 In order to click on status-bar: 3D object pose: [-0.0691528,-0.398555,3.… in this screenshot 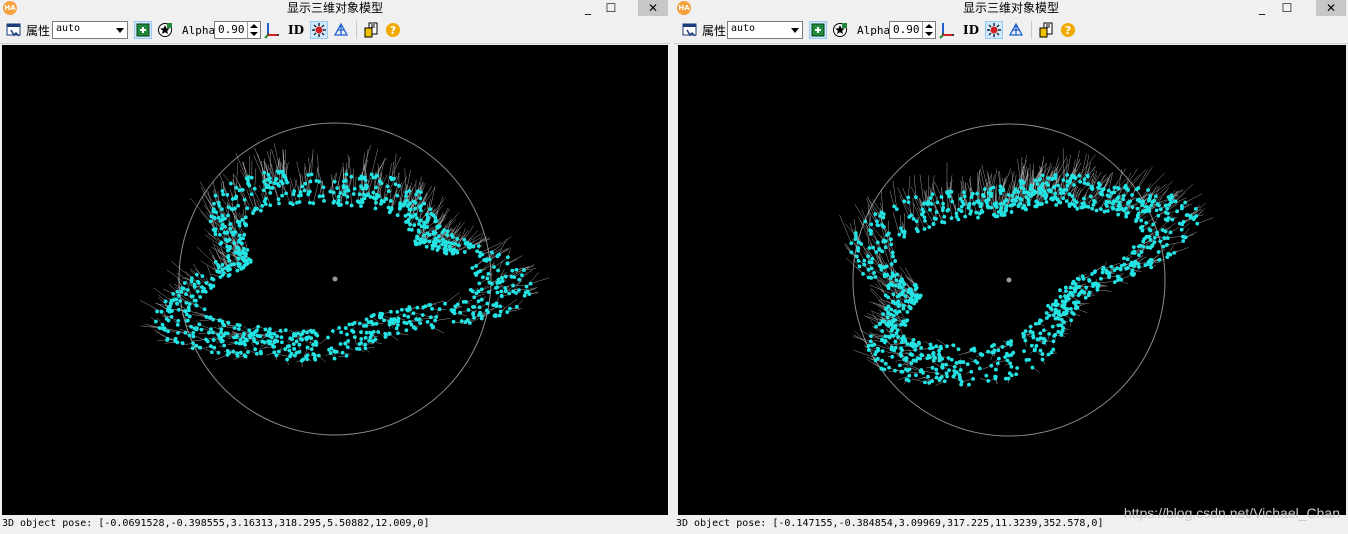, I will do `click(335, 524)`.